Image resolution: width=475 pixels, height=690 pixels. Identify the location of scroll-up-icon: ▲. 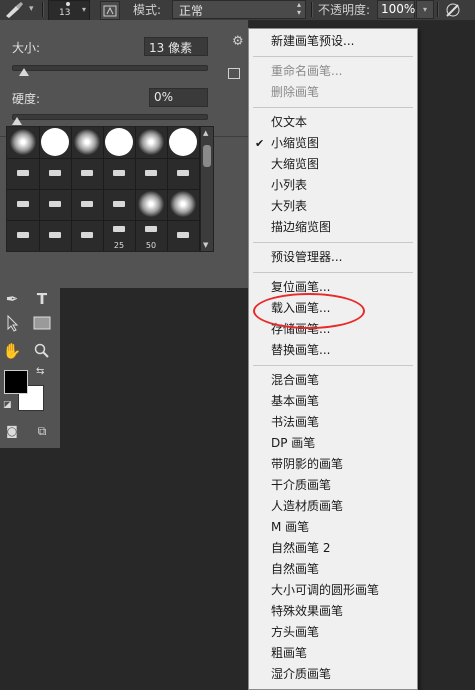
(205, 133).